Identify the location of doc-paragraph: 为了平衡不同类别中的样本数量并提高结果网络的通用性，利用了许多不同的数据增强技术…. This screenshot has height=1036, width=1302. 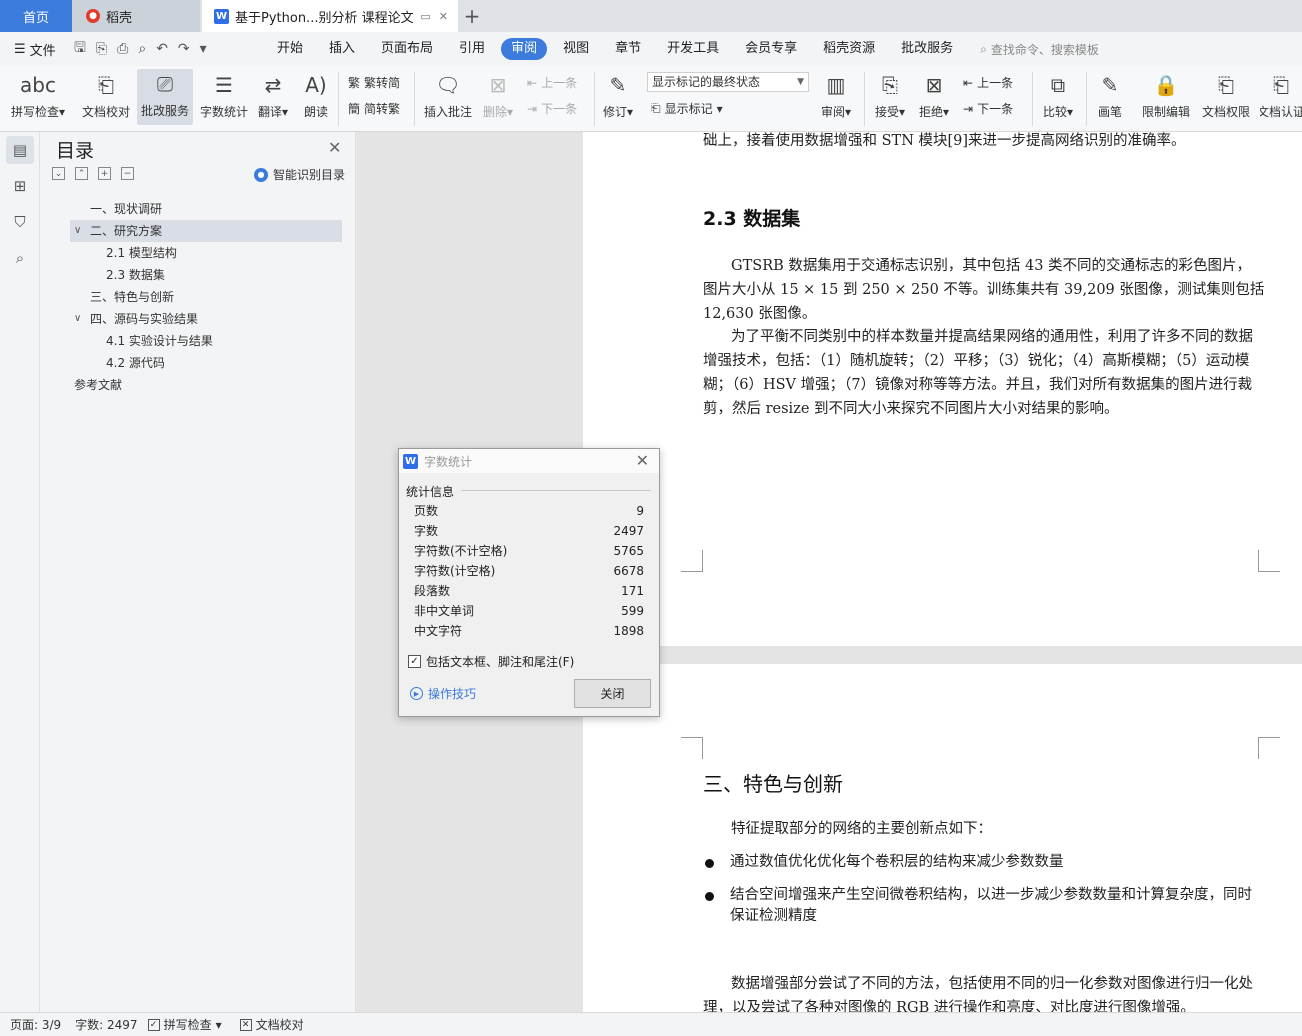
(984, 373).